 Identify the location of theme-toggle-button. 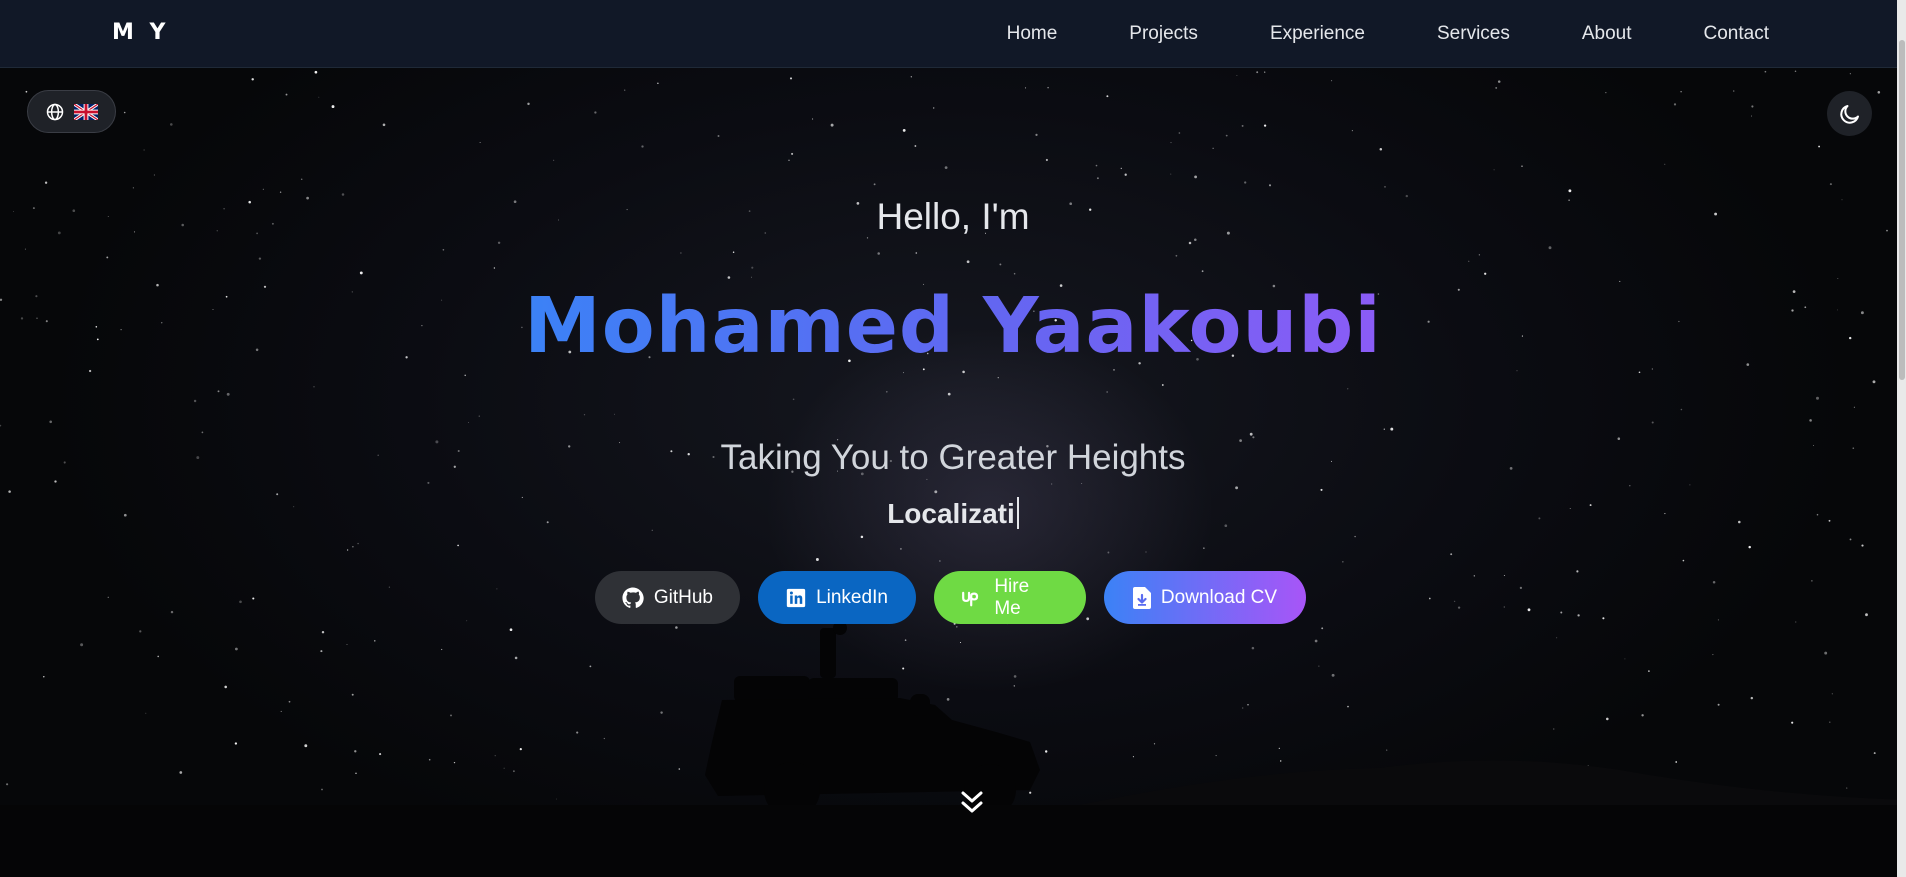
(1849, 113).